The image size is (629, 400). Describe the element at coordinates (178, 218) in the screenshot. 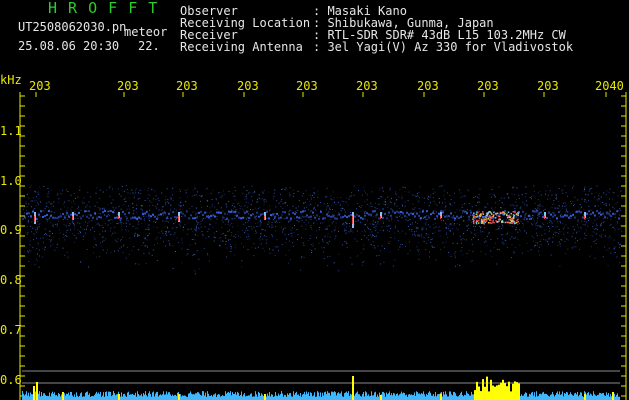

I see `meteor-echo-core` at that location.